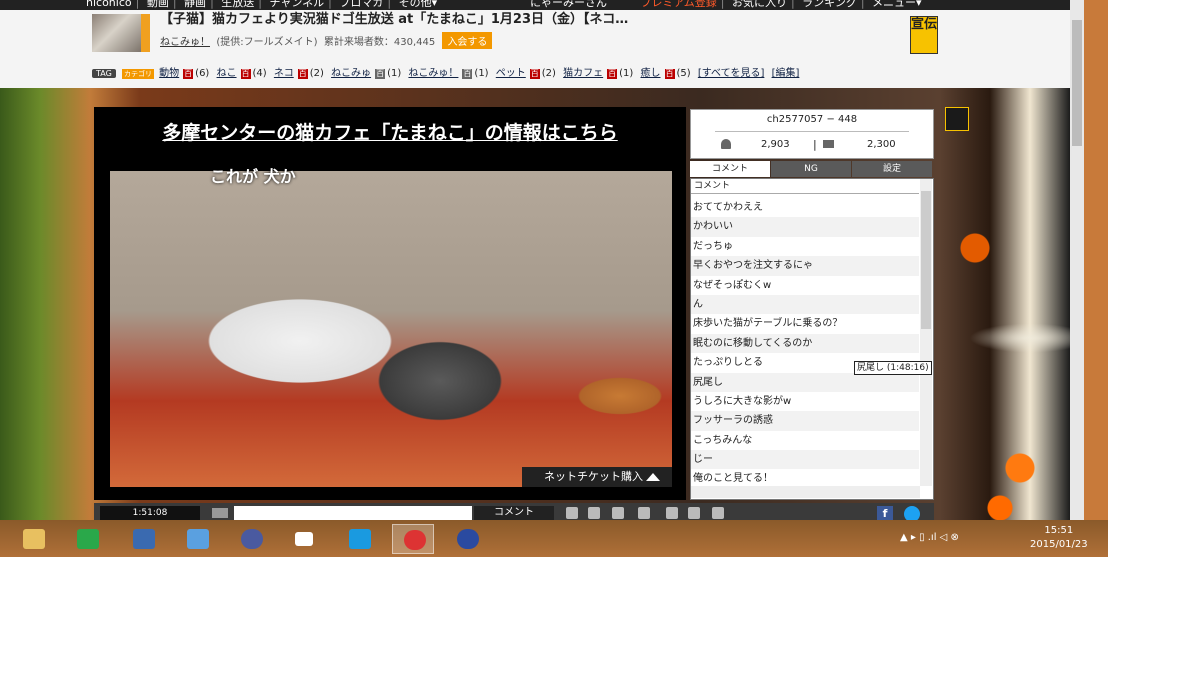 The image size is (1200, 675). I want to click on quality-icon, so click(618, 513).